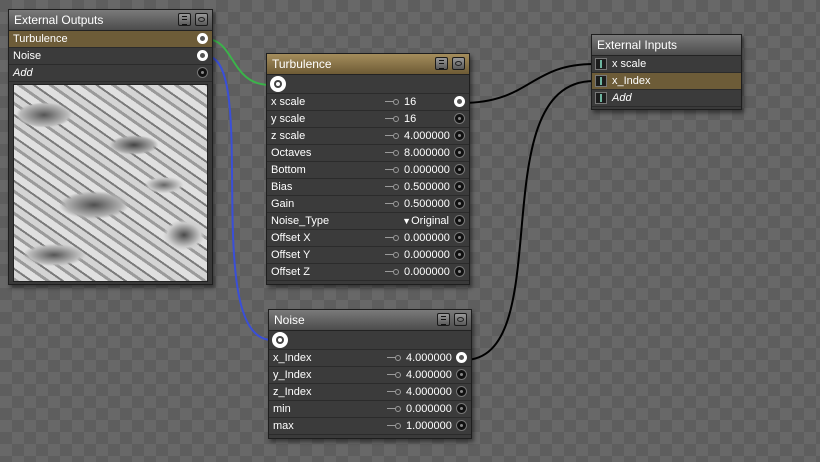  Describe the element at coordinates (368, 102) in the screenshot. I see `param-row: x scale 16` at that location.